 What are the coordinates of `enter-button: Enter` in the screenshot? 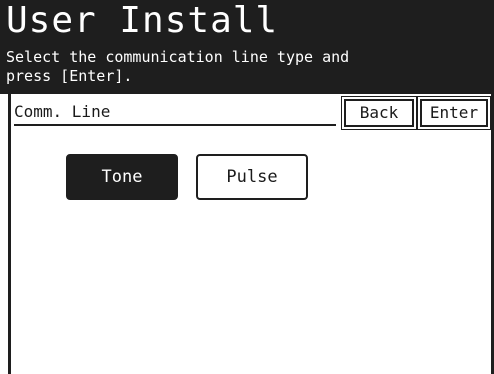 It's located at (454, 113).